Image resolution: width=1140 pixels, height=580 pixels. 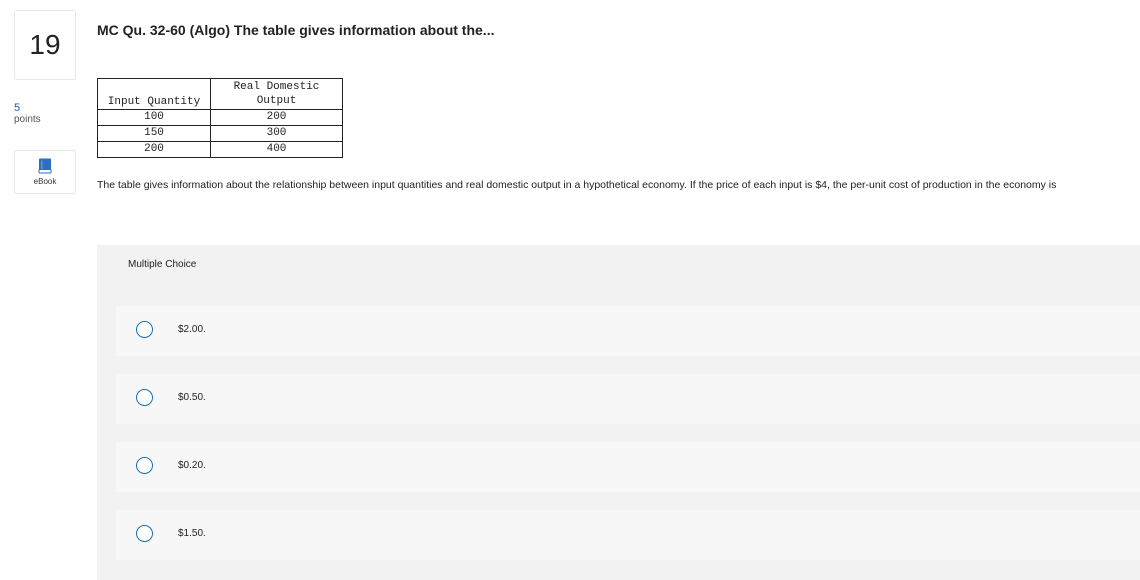 I want to click on choice-option-2: $0.50., so click(x=628, y=399).